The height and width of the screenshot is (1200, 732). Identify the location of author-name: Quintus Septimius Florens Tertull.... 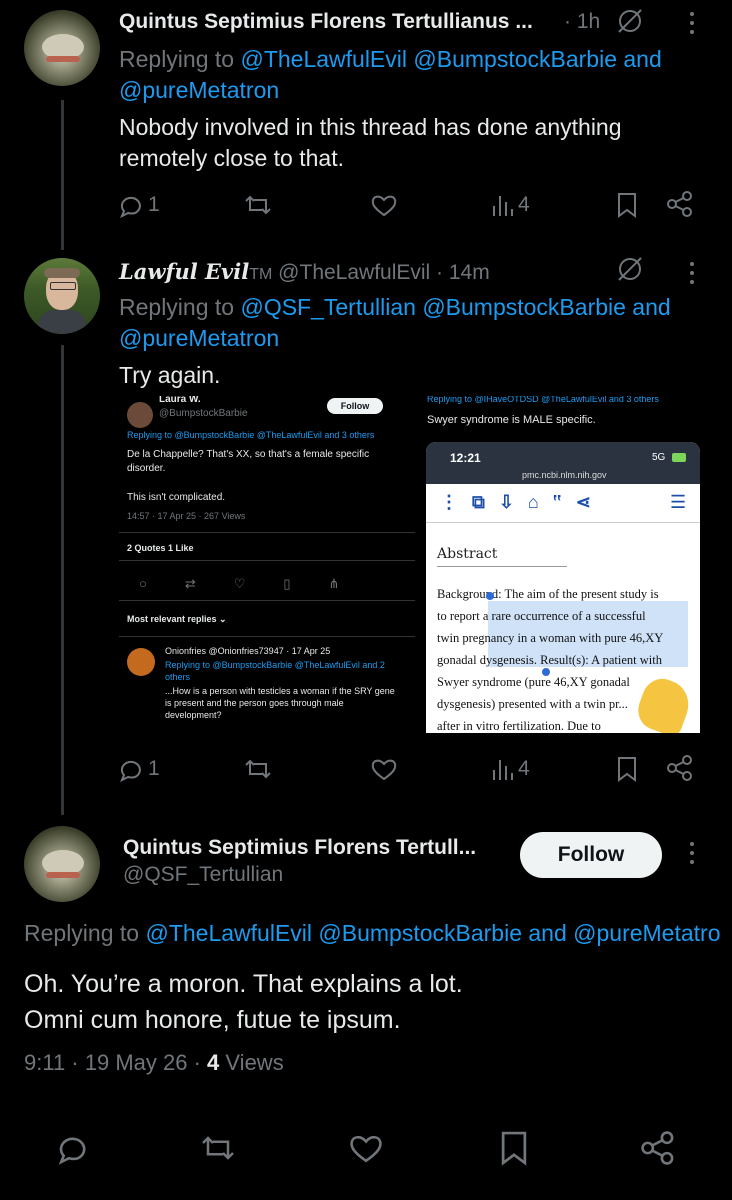
(299, 848).